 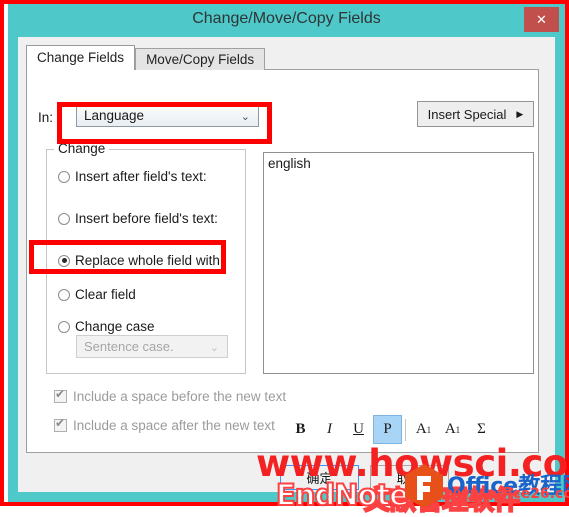 I want to click on radio-replace-whole-field-label: Replace whole field with:, so click(x=149, y=260).